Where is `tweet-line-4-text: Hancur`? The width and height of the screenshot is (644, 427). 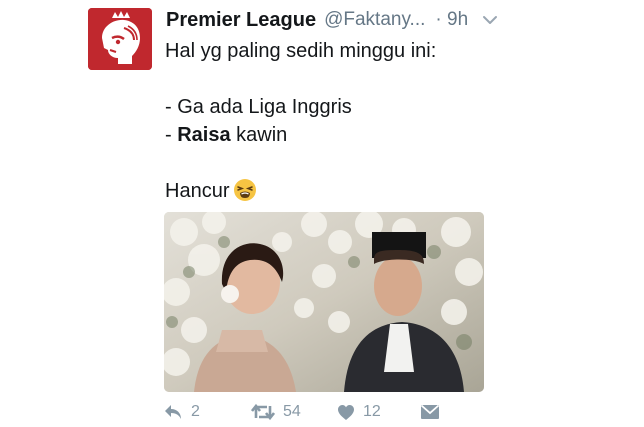
tweet-line-4-text: Hancur is located at coordinates (197, 191).